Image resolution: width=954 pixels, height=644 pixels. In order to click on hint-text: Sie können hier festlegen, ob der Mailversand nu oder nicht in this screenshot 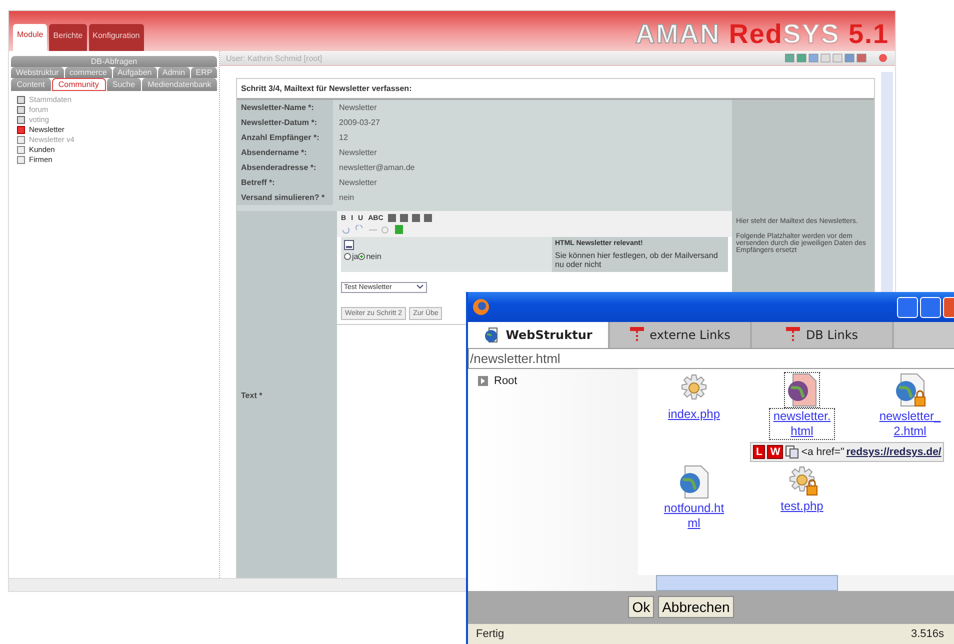, I will do `click(637, 260)`.